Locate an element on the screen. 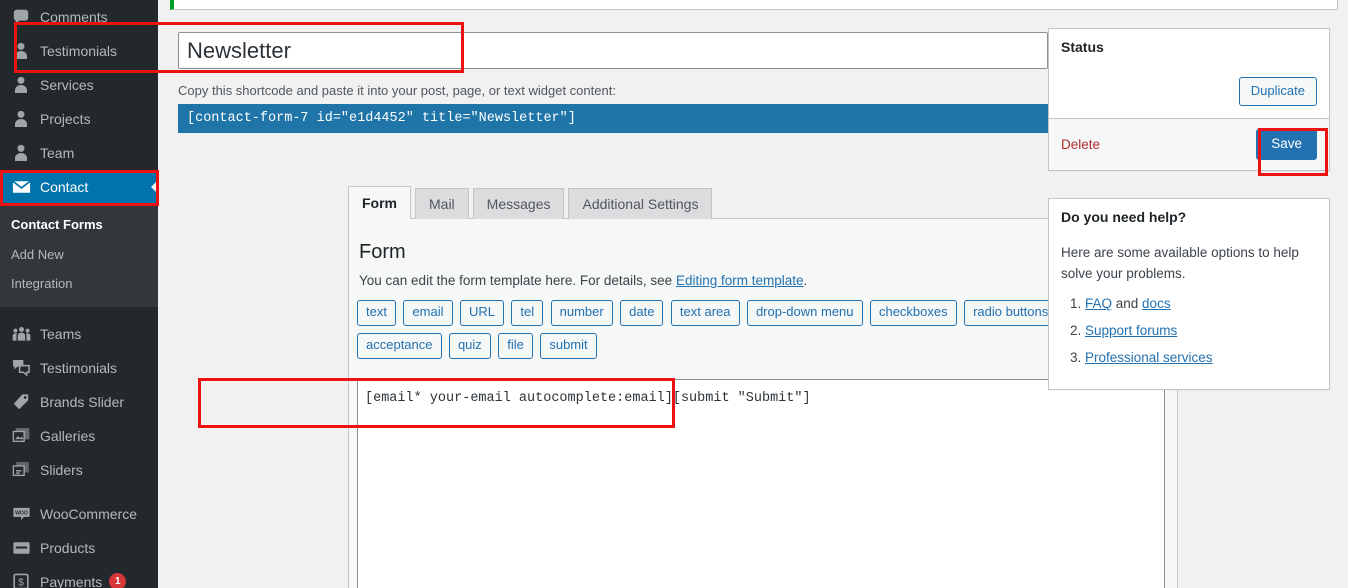 This screenshot has height=588, width=1348. support-forums-link: Support forums is located at coordinates (1131, 330).